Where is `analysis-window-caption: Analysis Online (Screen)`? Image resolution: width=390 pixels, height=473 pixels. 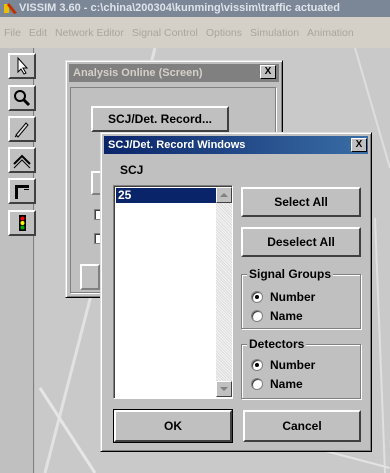 analysis-window-caption: Analysis Online (Screen) is located at coordinates (174, 73).